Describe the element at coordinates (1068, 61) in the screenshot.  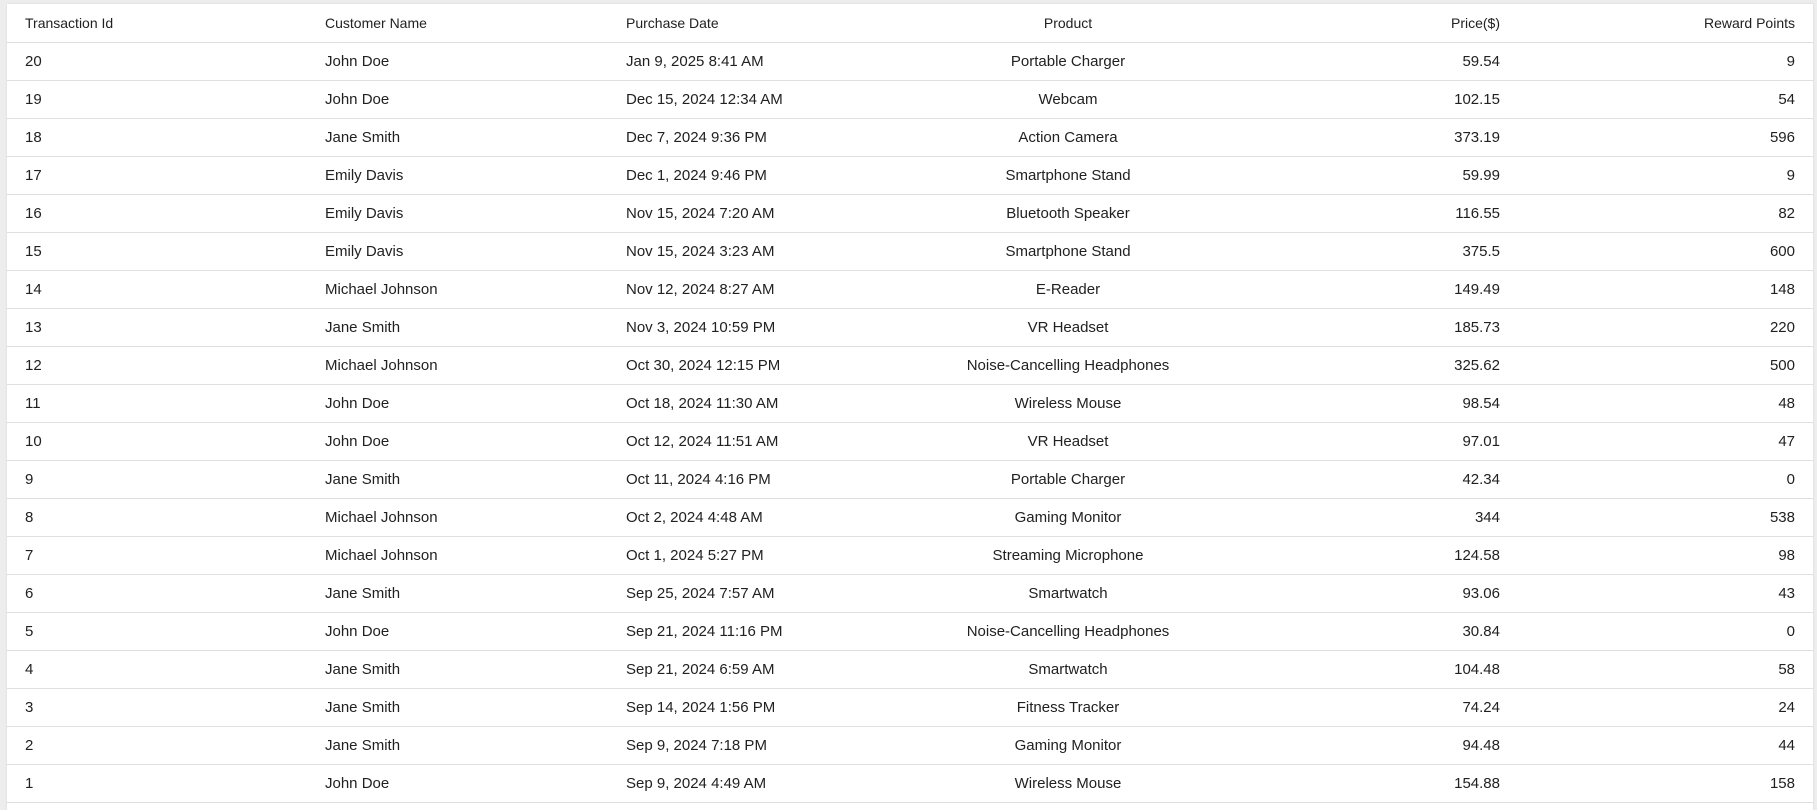
I see `cell-product: Portable Charger` at that location.